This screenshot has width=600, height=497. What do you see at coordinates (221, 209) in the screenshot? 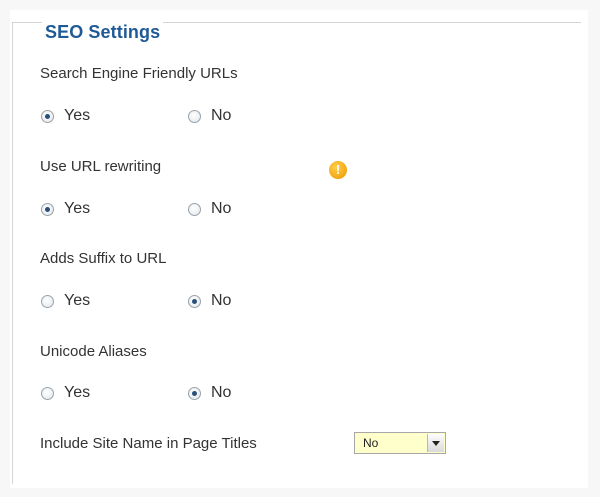
I see `url-rewriting-no-label: No` at bounding box center [221, 209].